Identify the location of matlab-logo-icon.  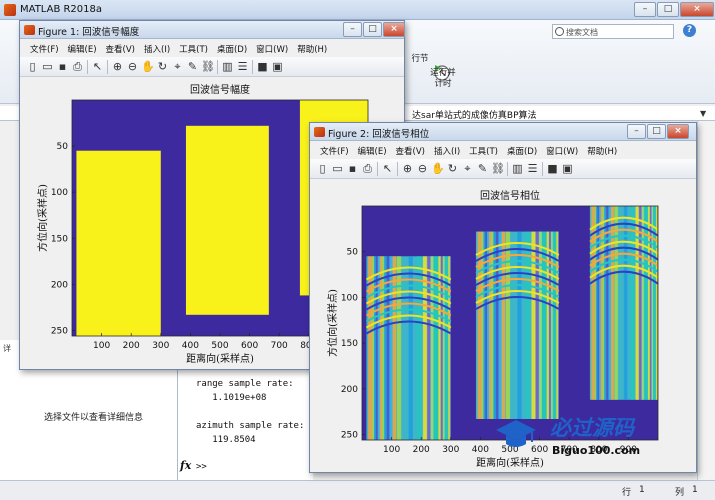
(10, 10).